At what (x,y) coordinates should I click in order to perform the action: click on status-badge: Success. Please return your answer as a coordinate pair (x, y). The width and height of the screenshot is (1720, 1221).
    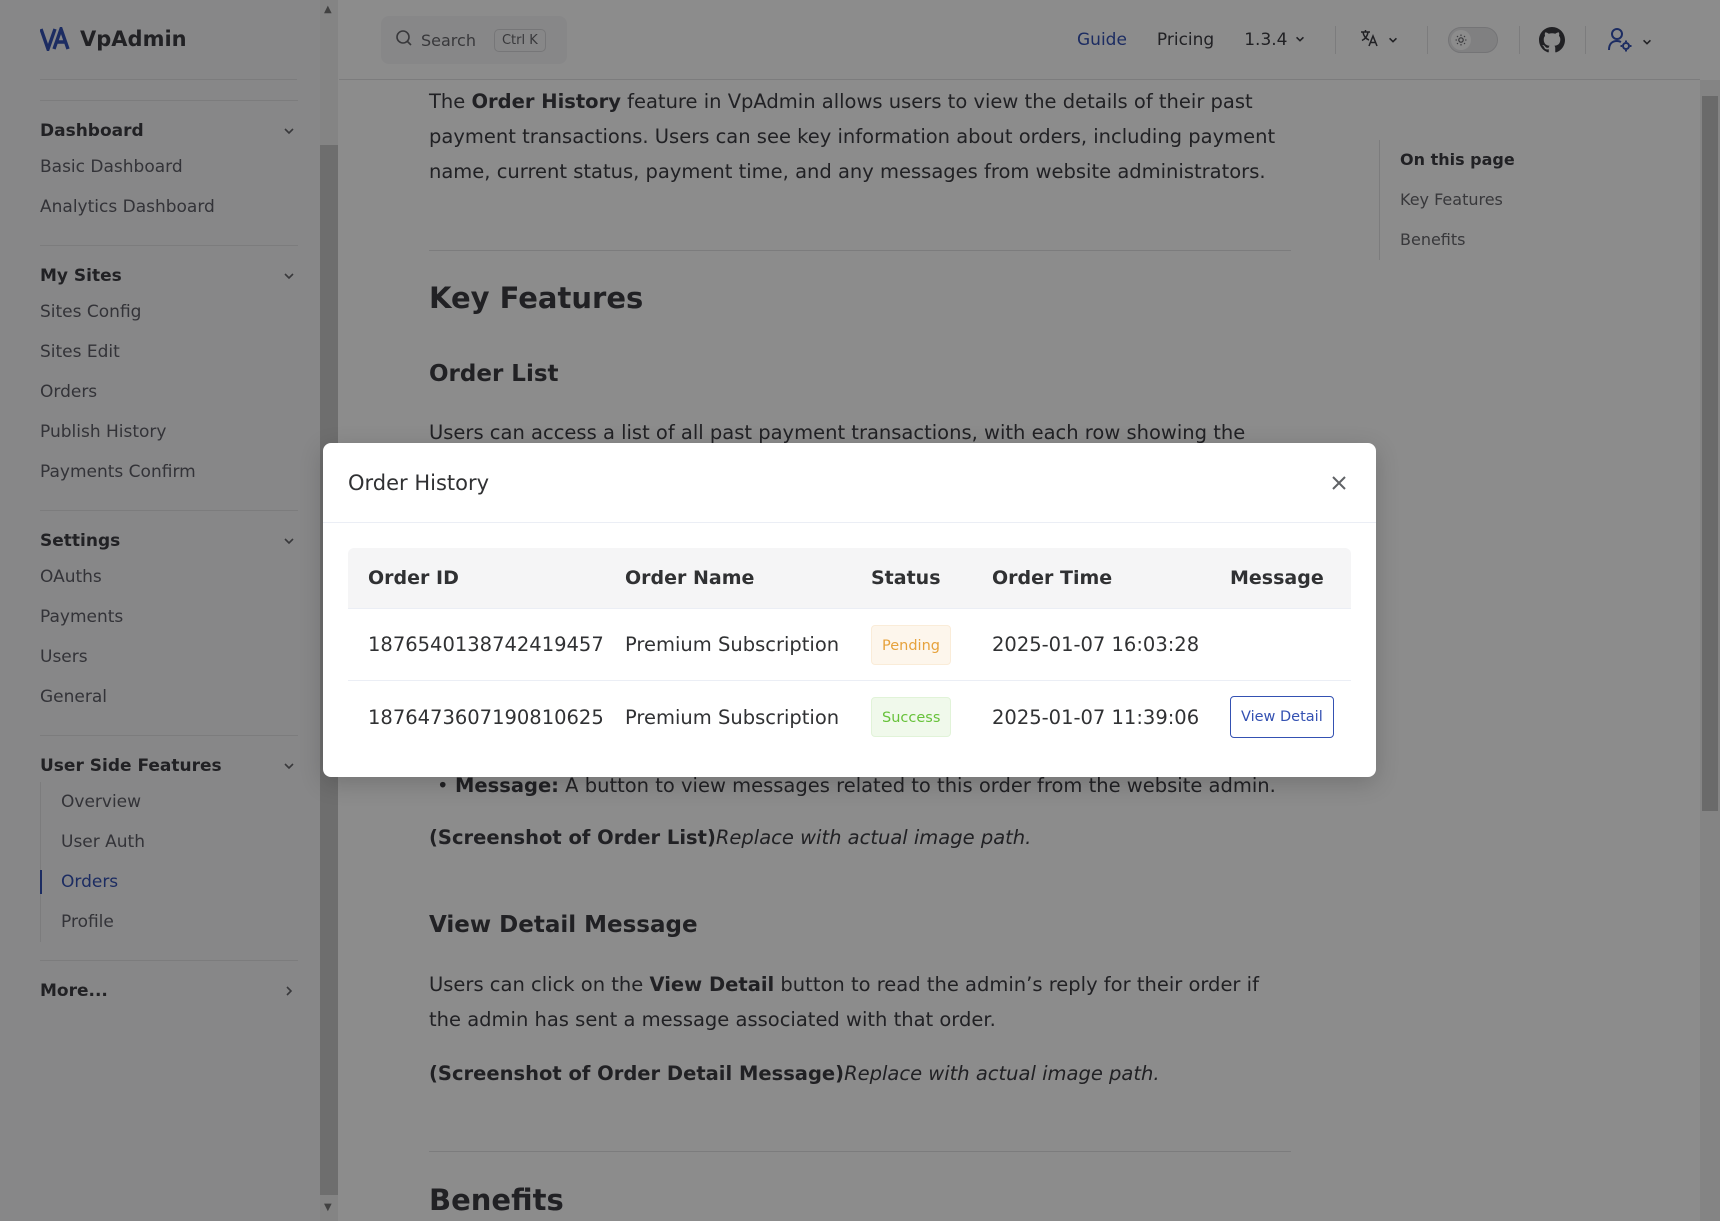
    Looking at the image, I should click on (911, 717).